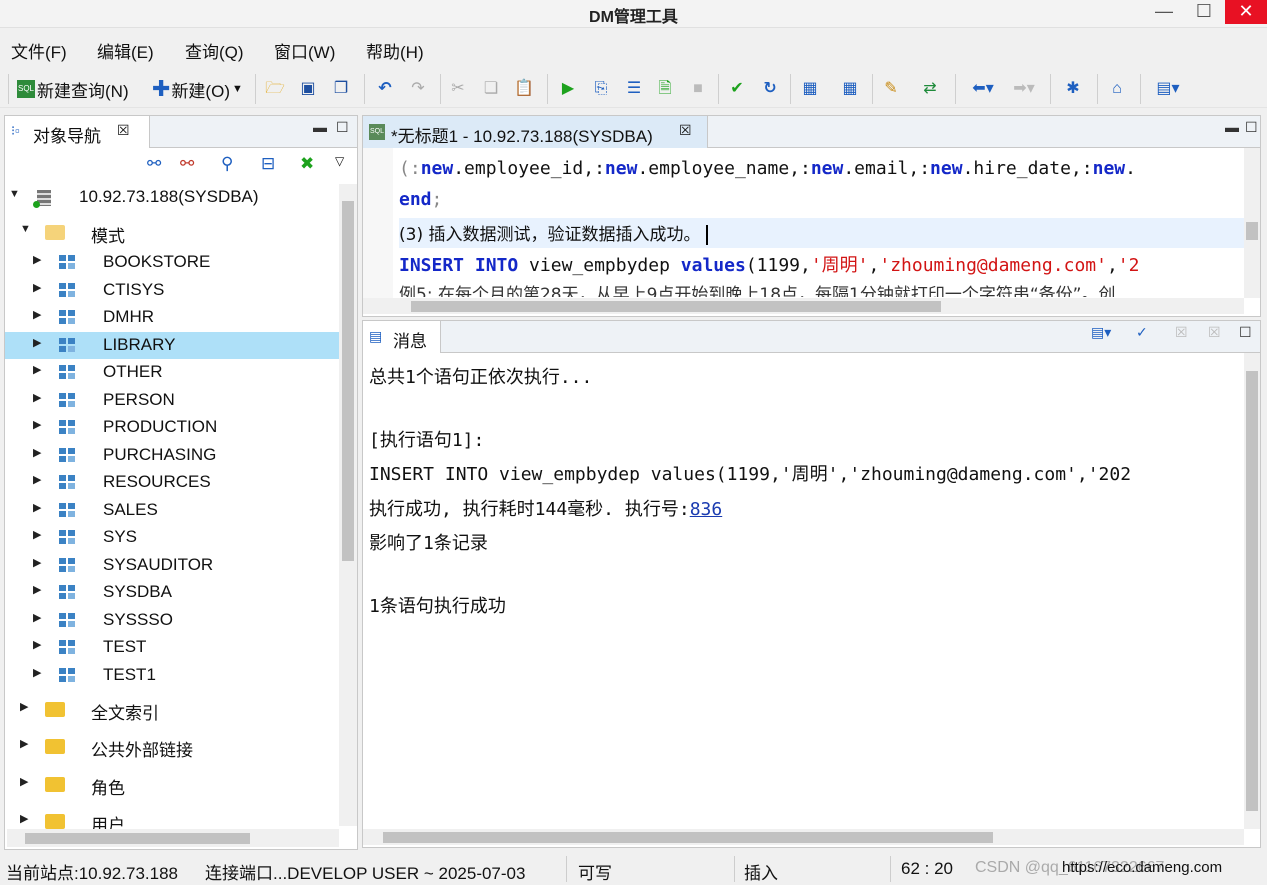  What do you see at coordinates (214, 50) in the screenshot?
I see `menu-query: 查询(Q)` at bounding box center [214, 50].